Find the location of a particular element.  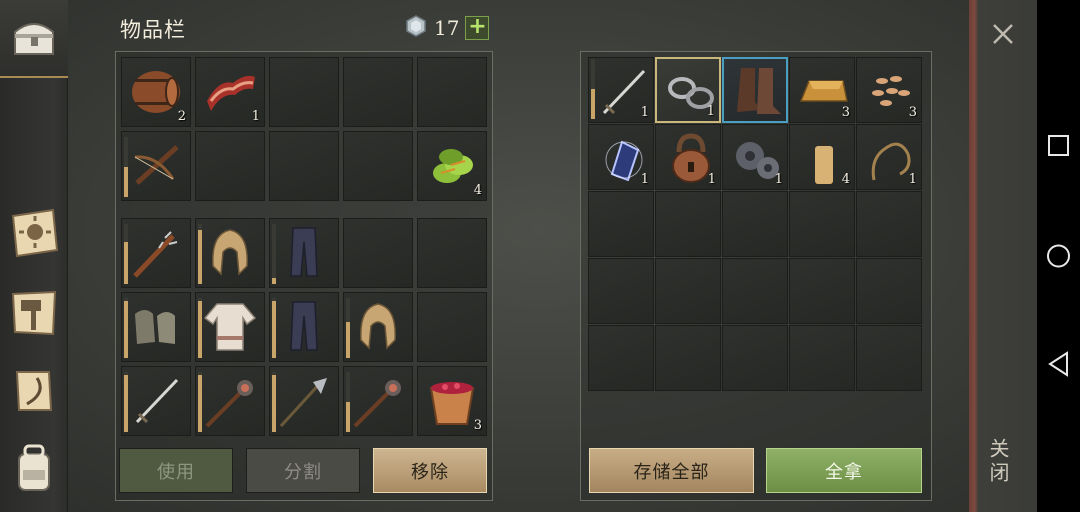

store-all-button: 存储全部 is located at coordinates (671, 470).